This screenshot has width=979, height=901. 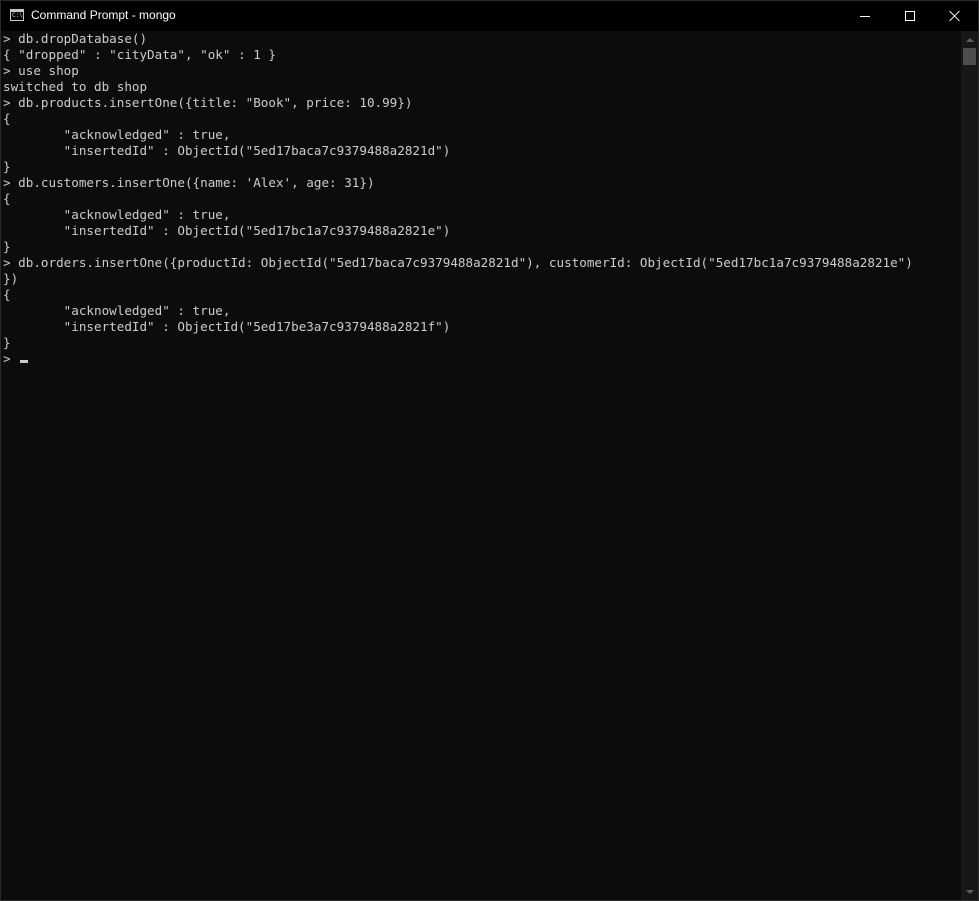 What do you see at coordinates (75, 38) in the screenshot?
I see `console-line: > db.dropDatabase()` at bounding box center [75, 38].